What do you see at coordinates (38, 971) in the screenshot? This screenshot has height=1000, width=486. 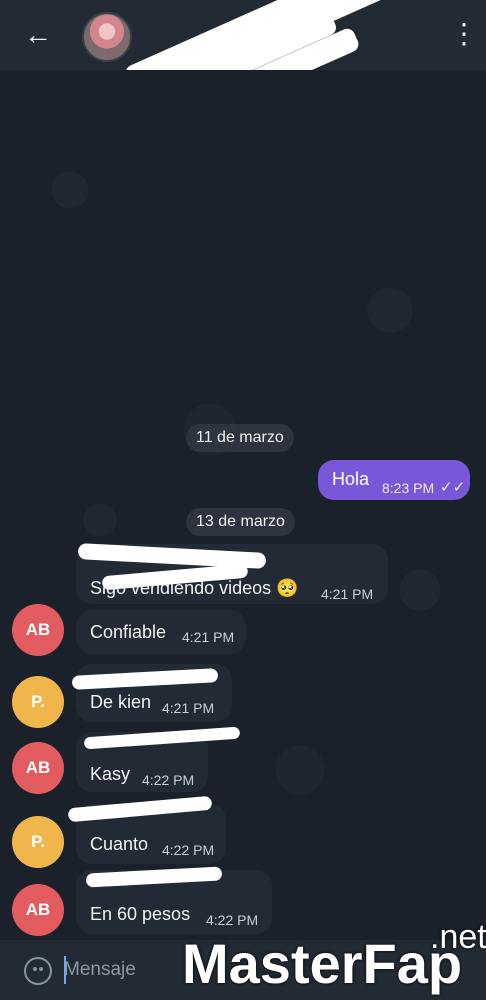 I see `smiley-icon` at bounding box center [38, 971].